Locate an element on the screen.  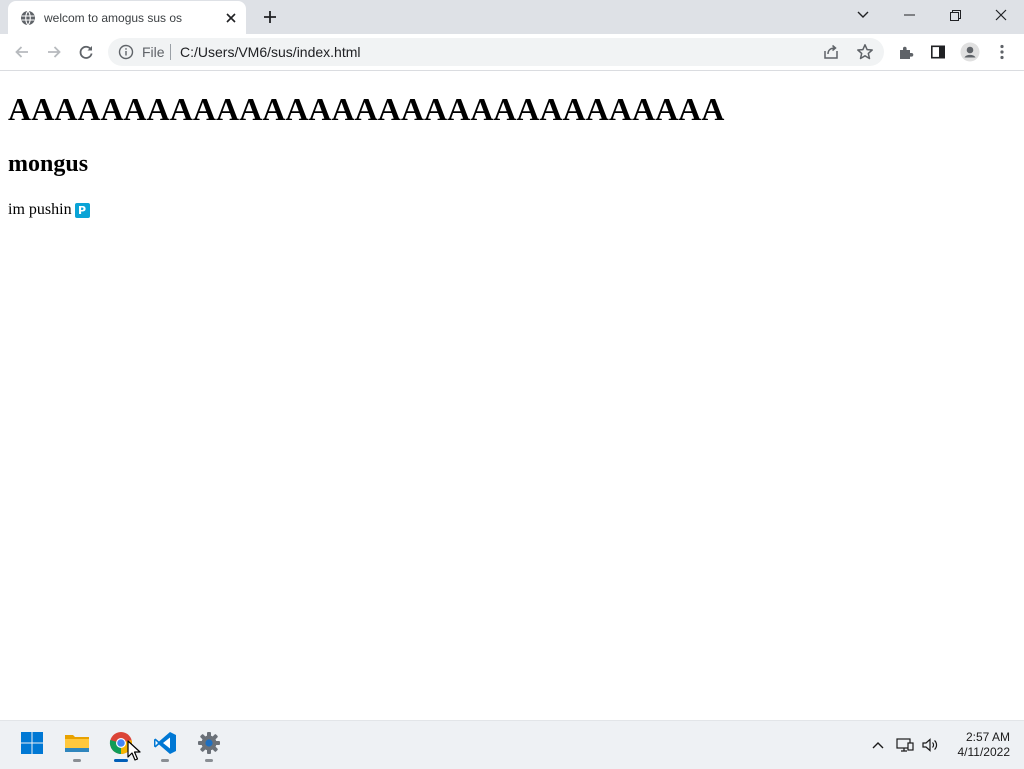
close-window-button is located at coordinates (1001, 15).